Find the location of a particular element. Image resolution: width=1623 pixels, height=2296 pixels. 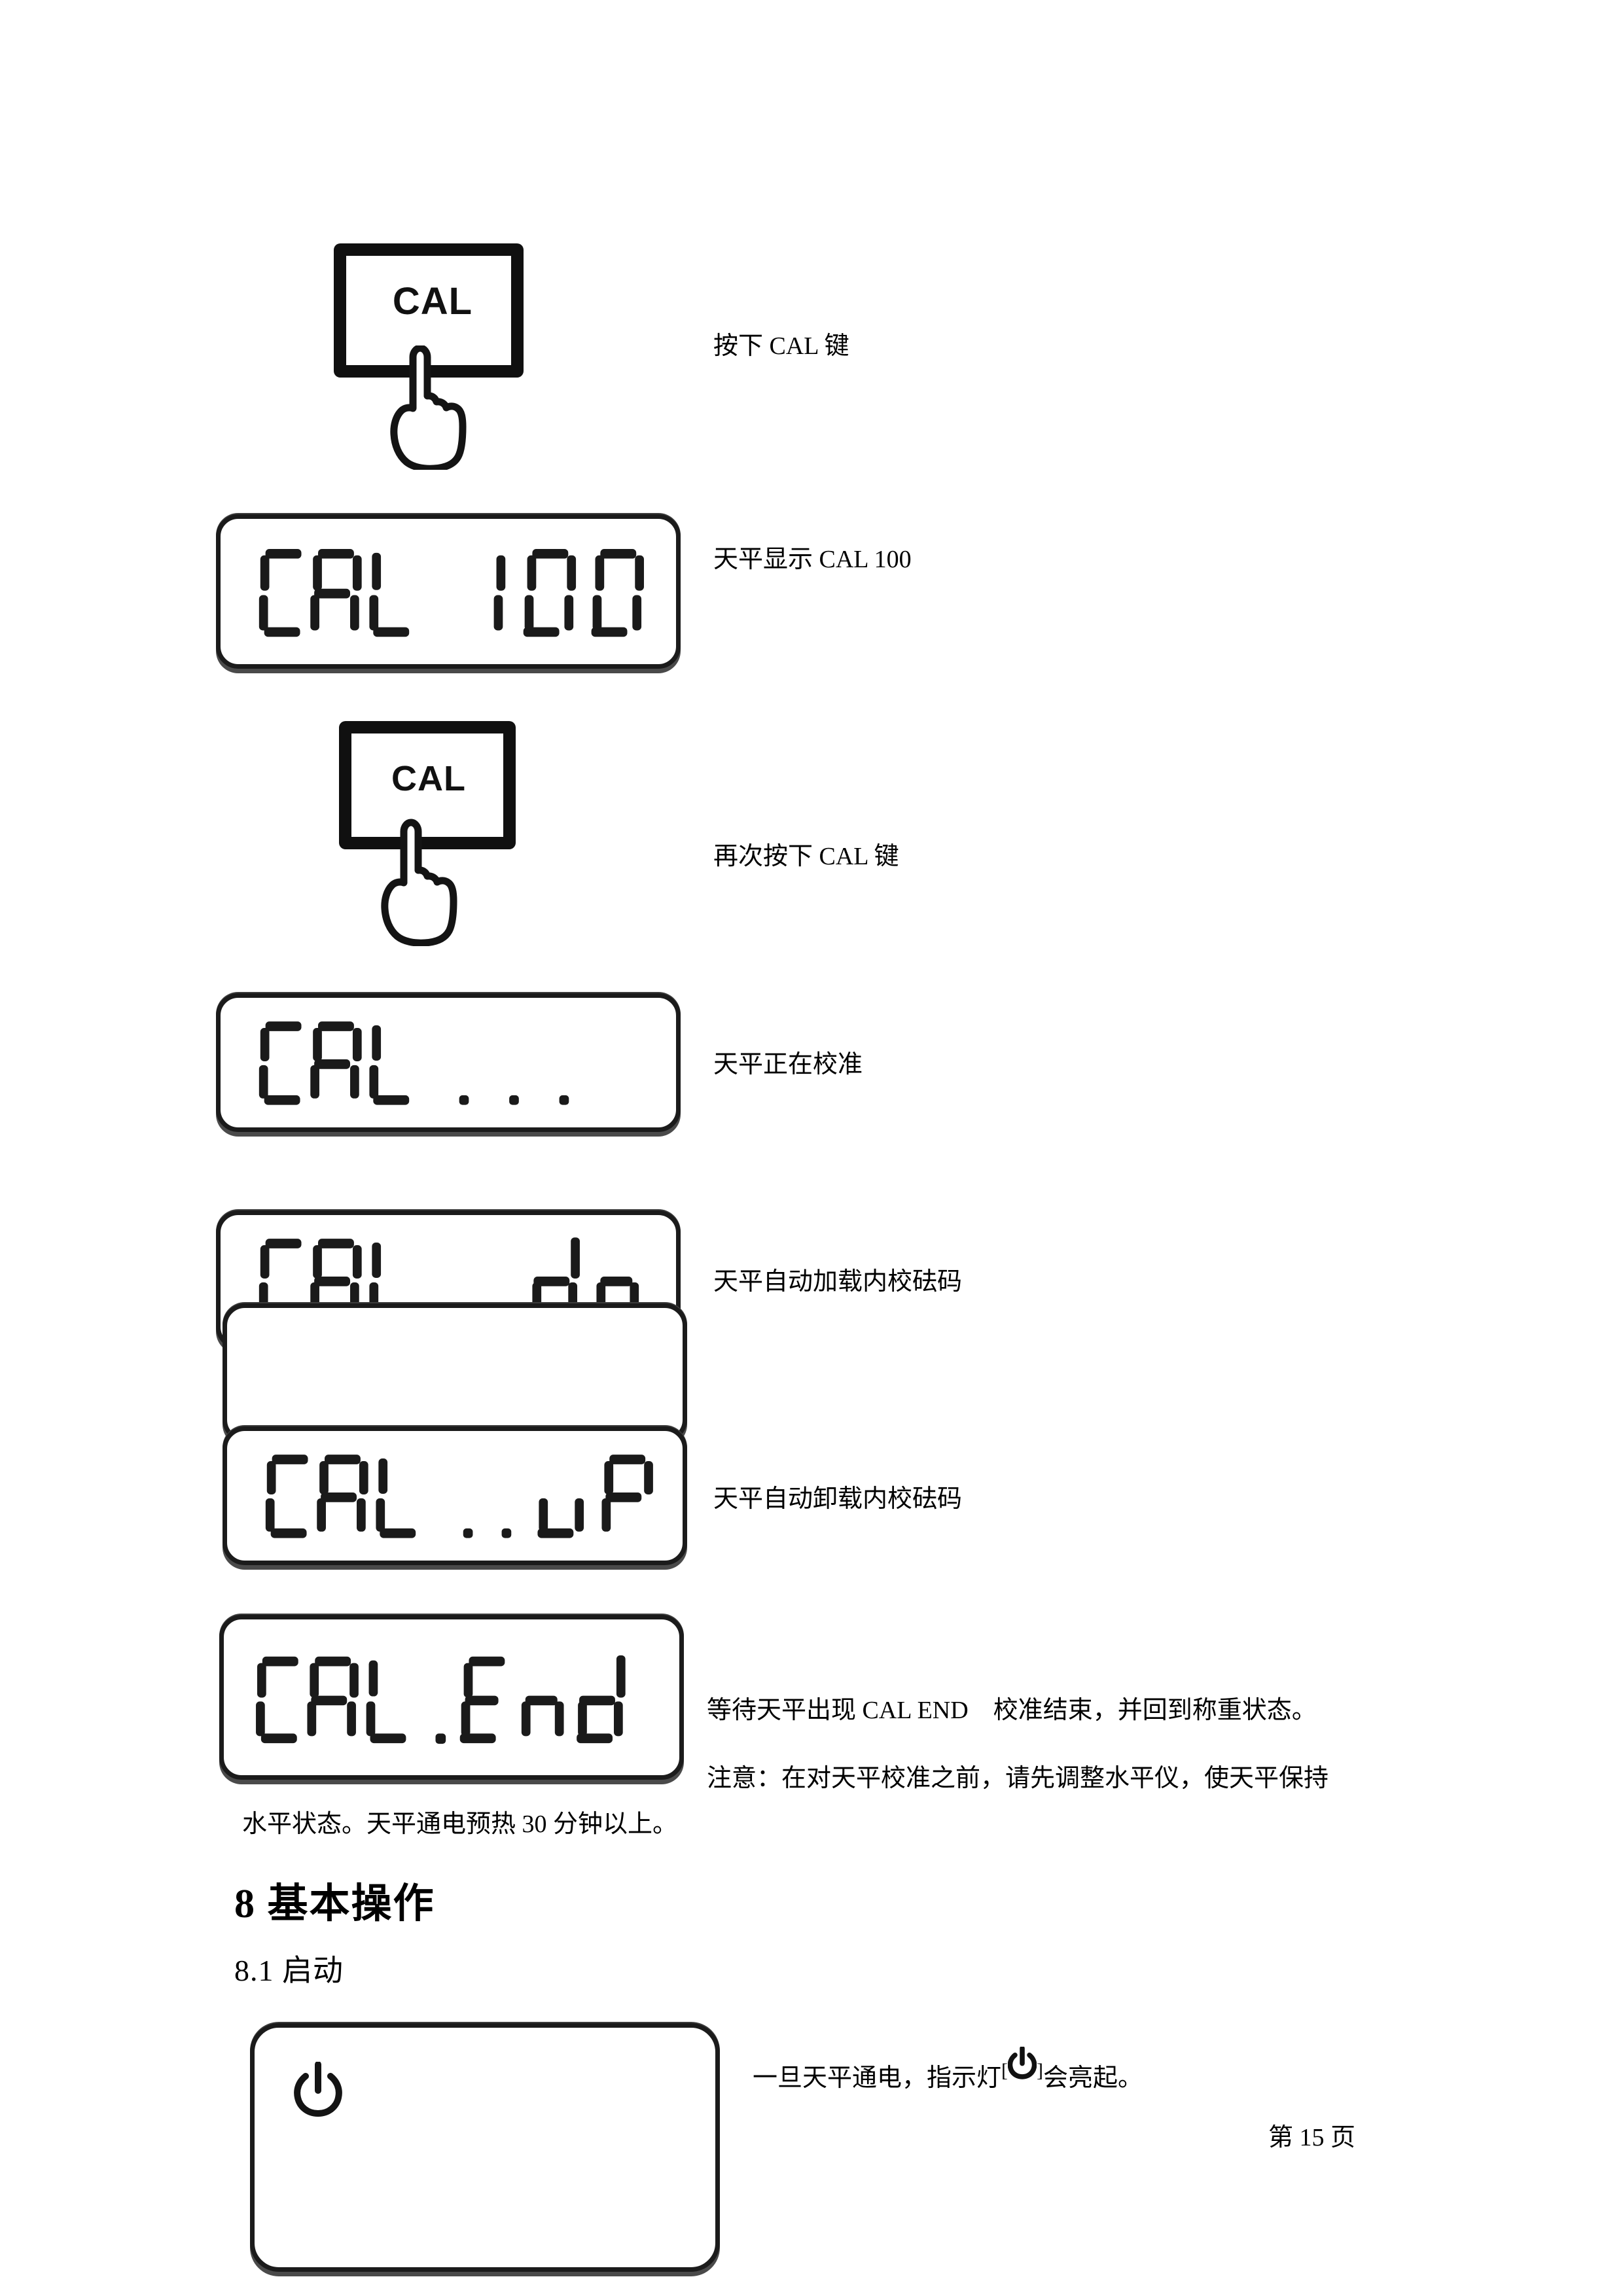

cal-key-button-2: CAL is located at coordinates (428, 834).